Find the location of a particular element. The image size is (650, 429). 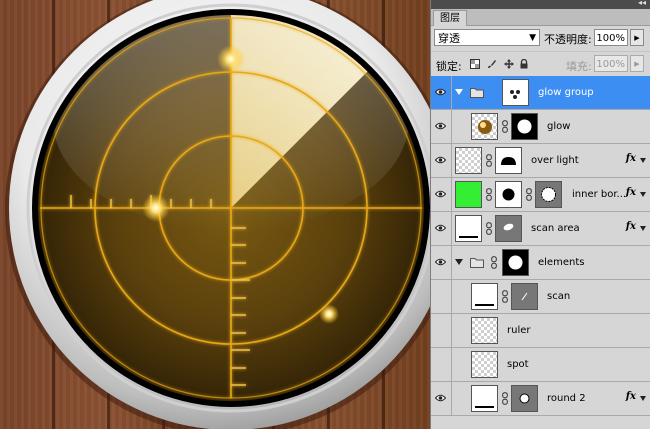

layer-row-over-light: over light fx is located at coordinates (540, 161).